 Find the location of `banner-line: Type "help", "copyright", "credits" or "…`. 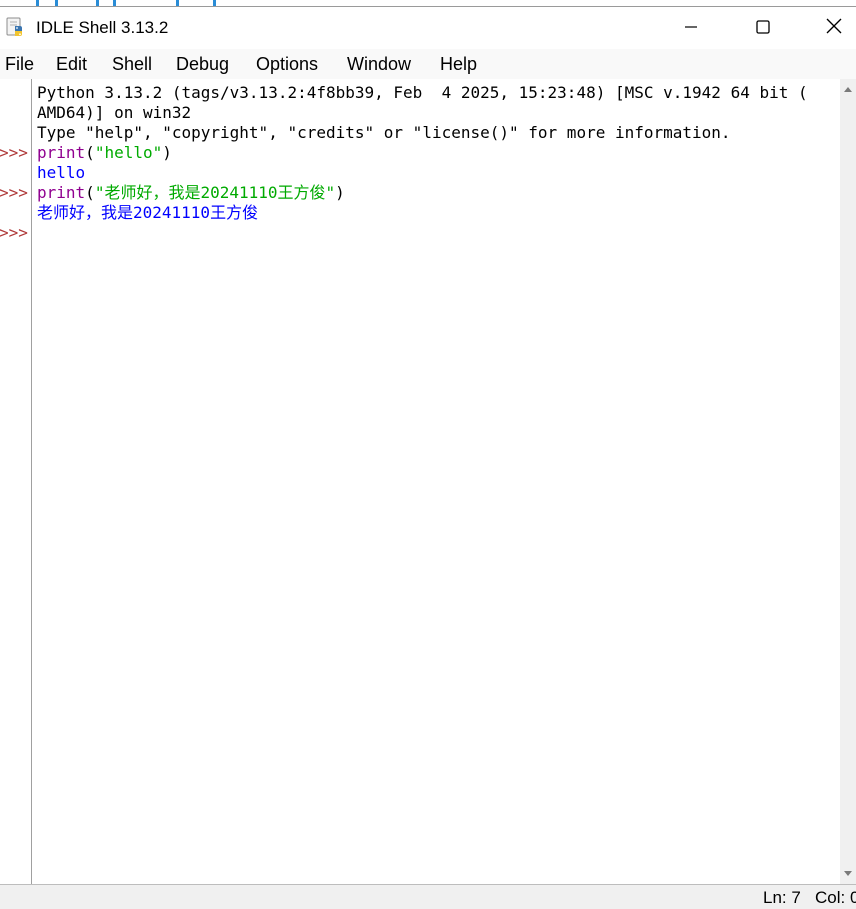

banner-line: Type "help", "copyright", "credits" or "… is located at coordinates (384, 132).